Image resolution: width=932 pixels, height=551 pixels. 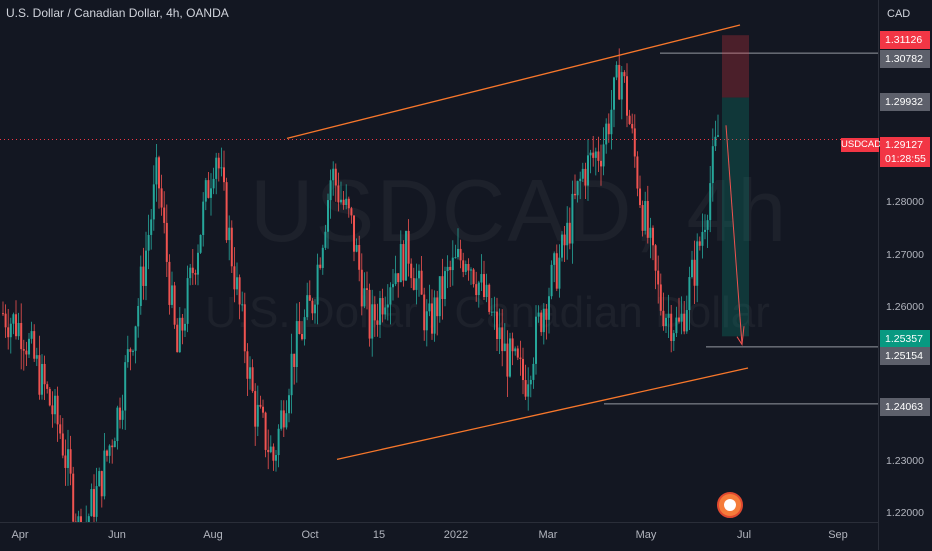 I want to click on event-badge-icon, so click(x=730, y=505).